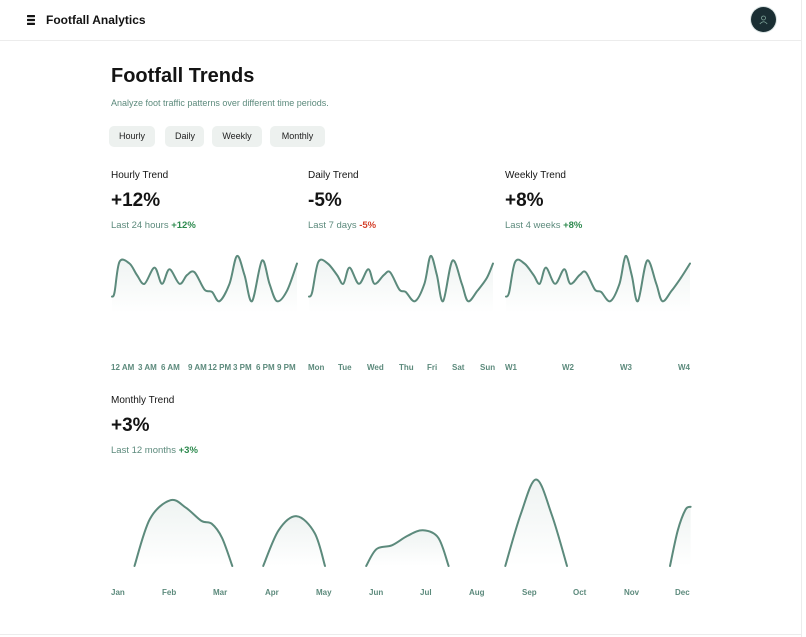  What do you see at coordinates (426, 592) in the screenshot?
I see `monthly-x-label: Jul` at bounding box center [426, 592].